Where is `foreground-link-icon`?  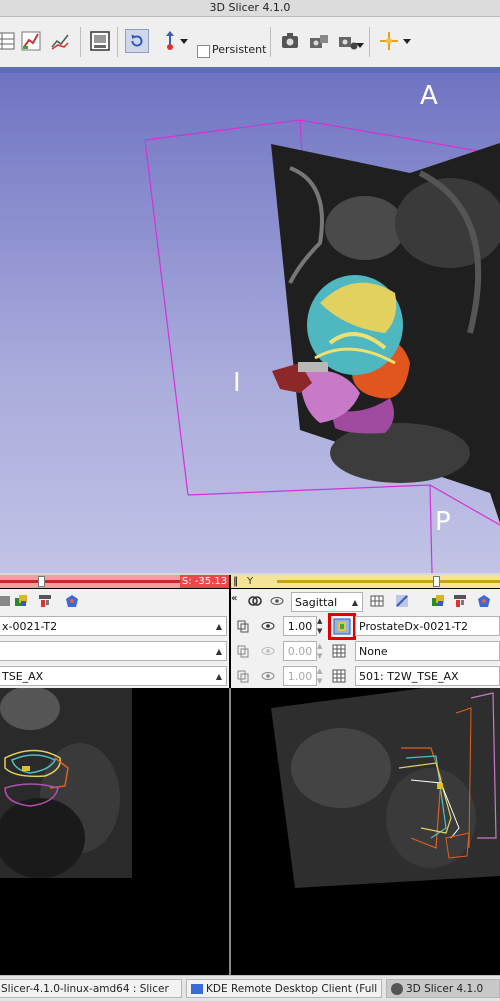 foreground-link-icon is located at coordinates (243, 626).